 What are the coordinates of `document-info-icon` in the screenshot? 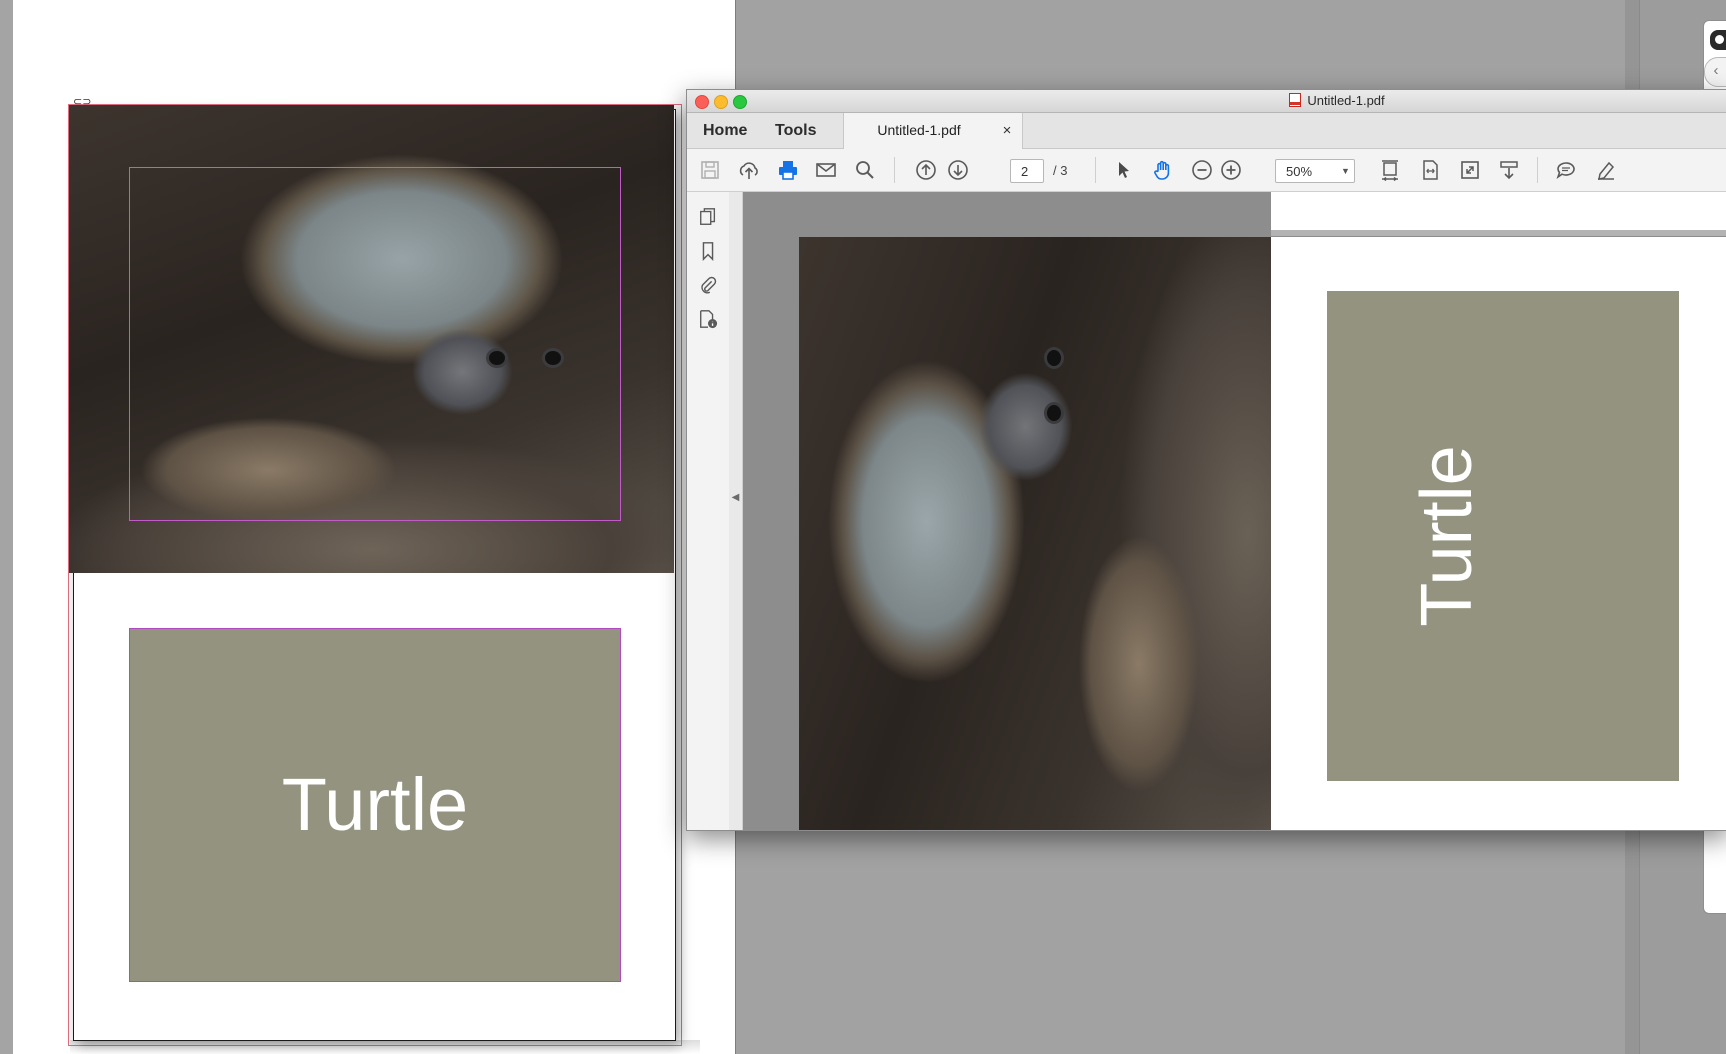 It's located at (708, 319).